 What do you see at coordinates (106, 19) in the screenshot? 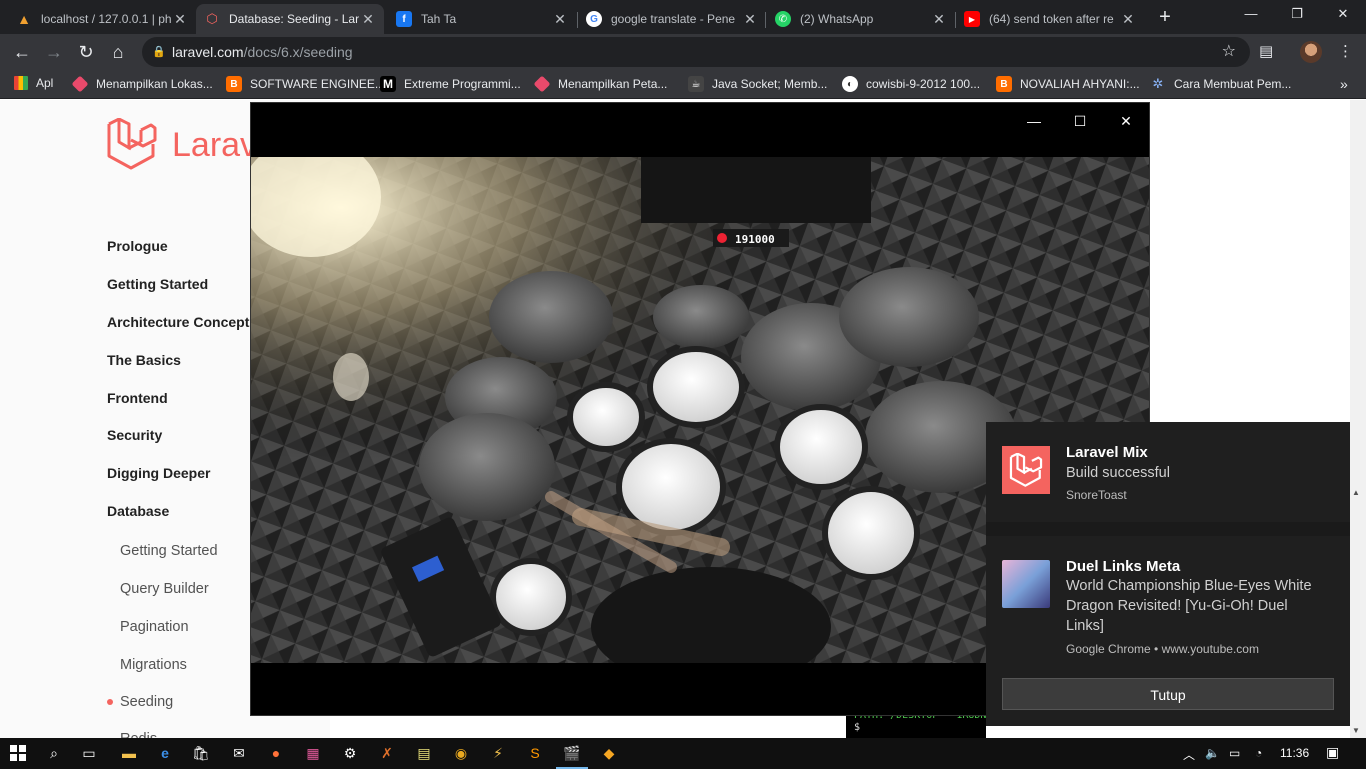
I see `tab-title: localhost / 127.0.0.1 | ph` at bounding box center [106, 19].